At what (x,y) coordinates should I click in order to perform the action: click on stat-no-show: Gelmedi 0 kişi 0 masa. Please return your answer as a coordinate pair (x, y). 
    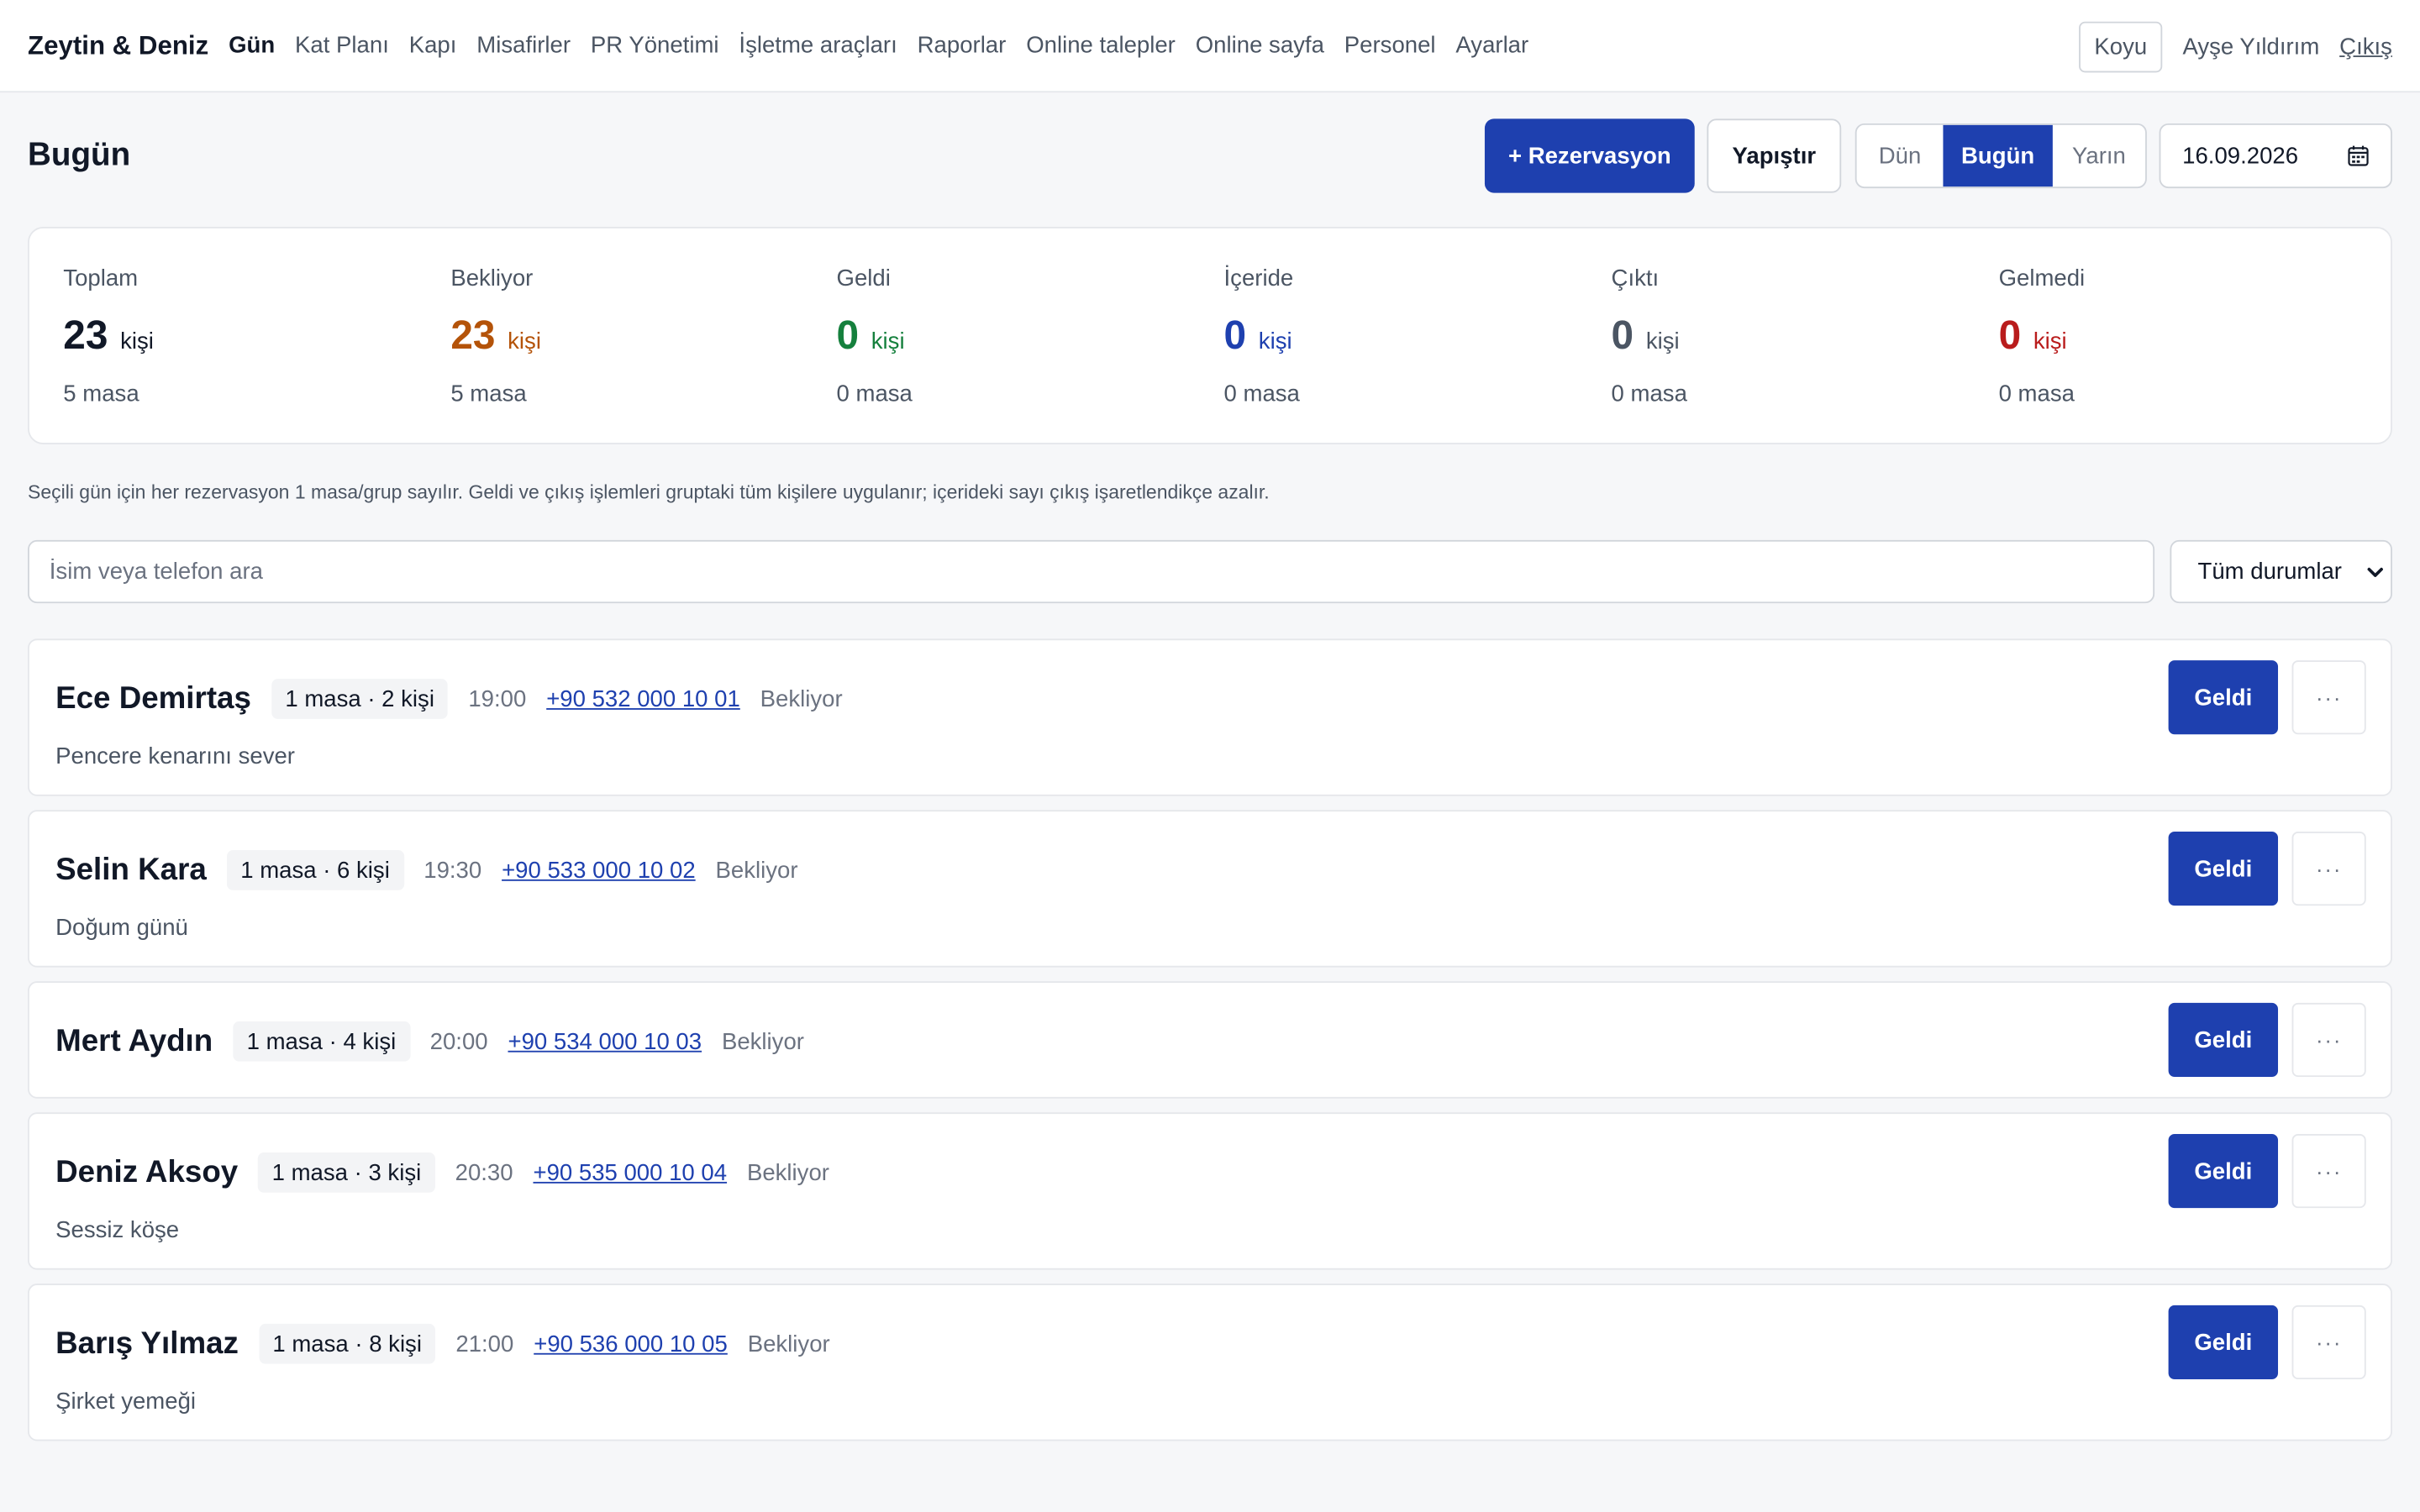
    Looking at the image, I should click on (2184, 336).